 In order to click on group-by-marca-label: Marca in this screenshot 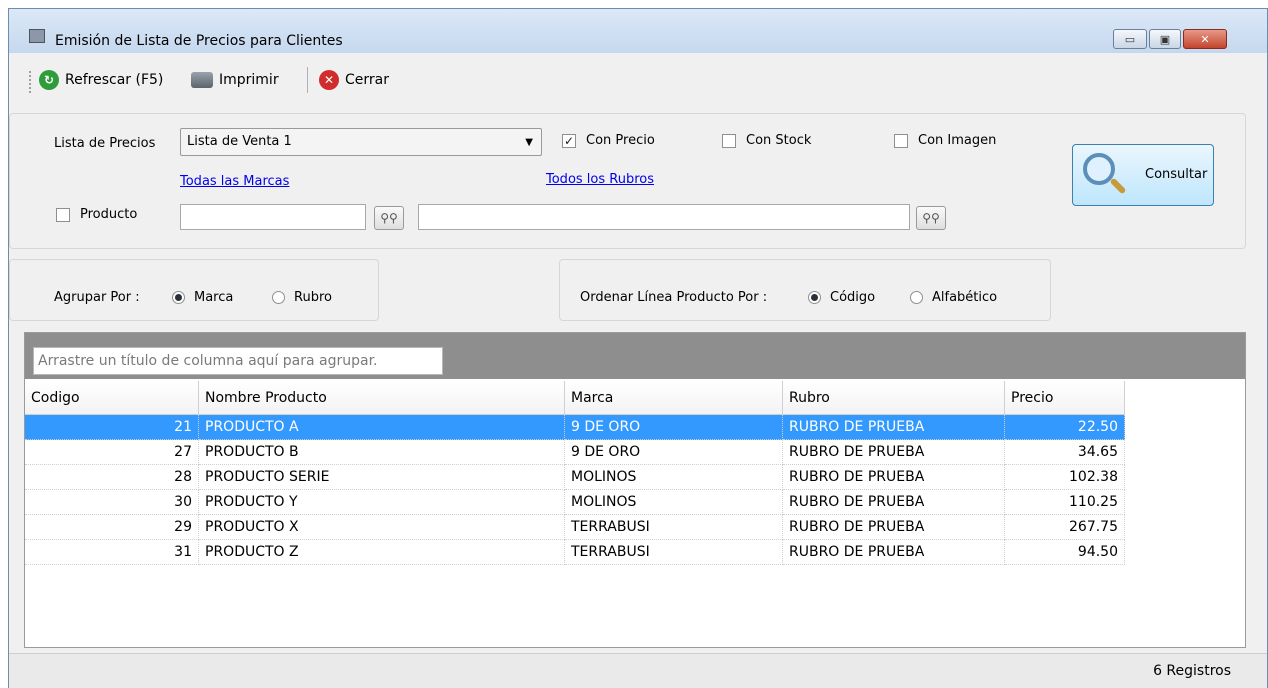, I will do `click(214, 297)`.